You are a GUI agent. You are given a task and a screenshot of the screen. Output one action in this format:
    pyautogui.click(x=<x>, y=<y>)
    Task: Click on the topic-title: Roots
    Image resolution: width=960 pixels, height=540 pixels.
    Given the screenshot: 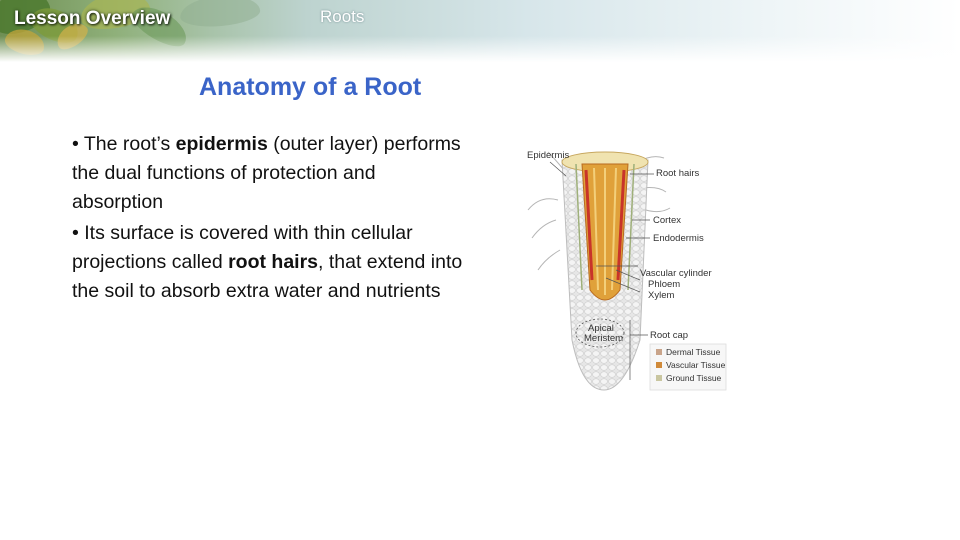 What is the action you would take?
    pyautogui.click(x=342, y=16)
    